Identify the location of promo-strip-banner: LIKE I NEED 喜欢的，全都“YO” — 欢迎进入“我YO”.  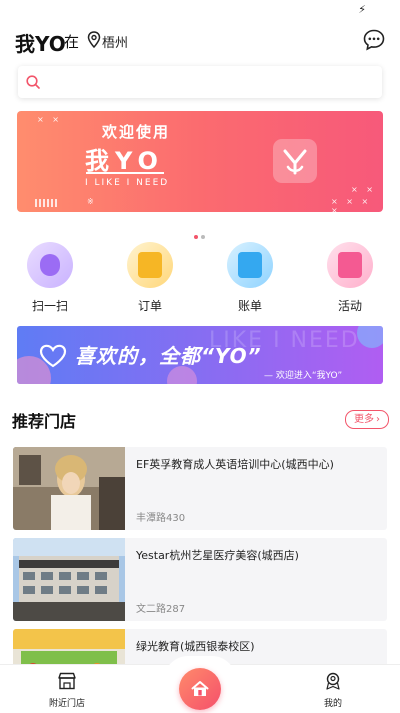
(200, 355).